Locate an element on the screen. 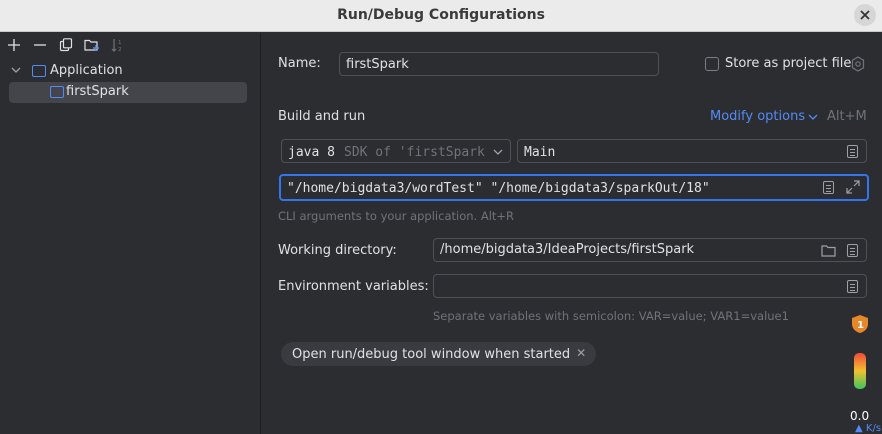  sdk-java-value: java 8 is located at coordinates (311, 152).